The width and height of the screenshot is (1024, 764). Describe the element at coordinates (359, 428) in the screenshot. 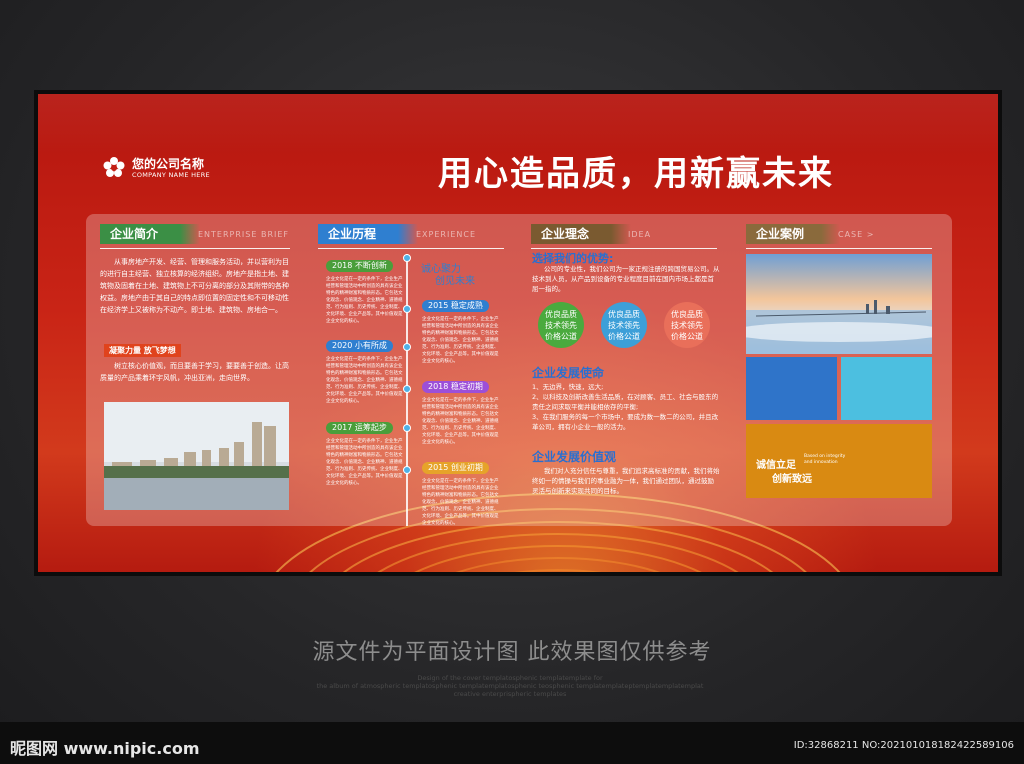

I see `milestone-label: 2017 运筹起步` at that location.